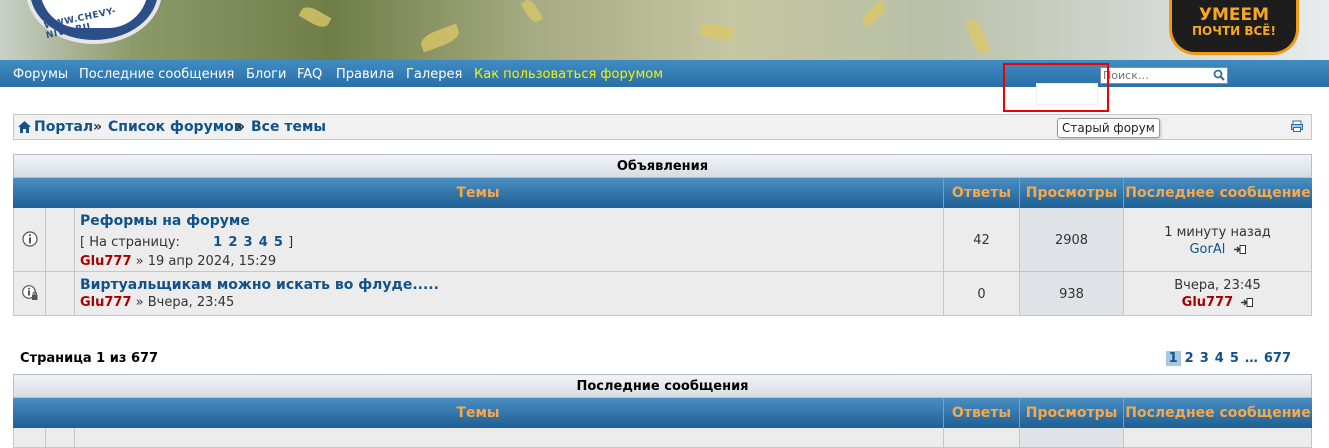 The height and width of the screenshot is (448, 1329). I want to click on crumb-portal: Портал, so click(63, 127).